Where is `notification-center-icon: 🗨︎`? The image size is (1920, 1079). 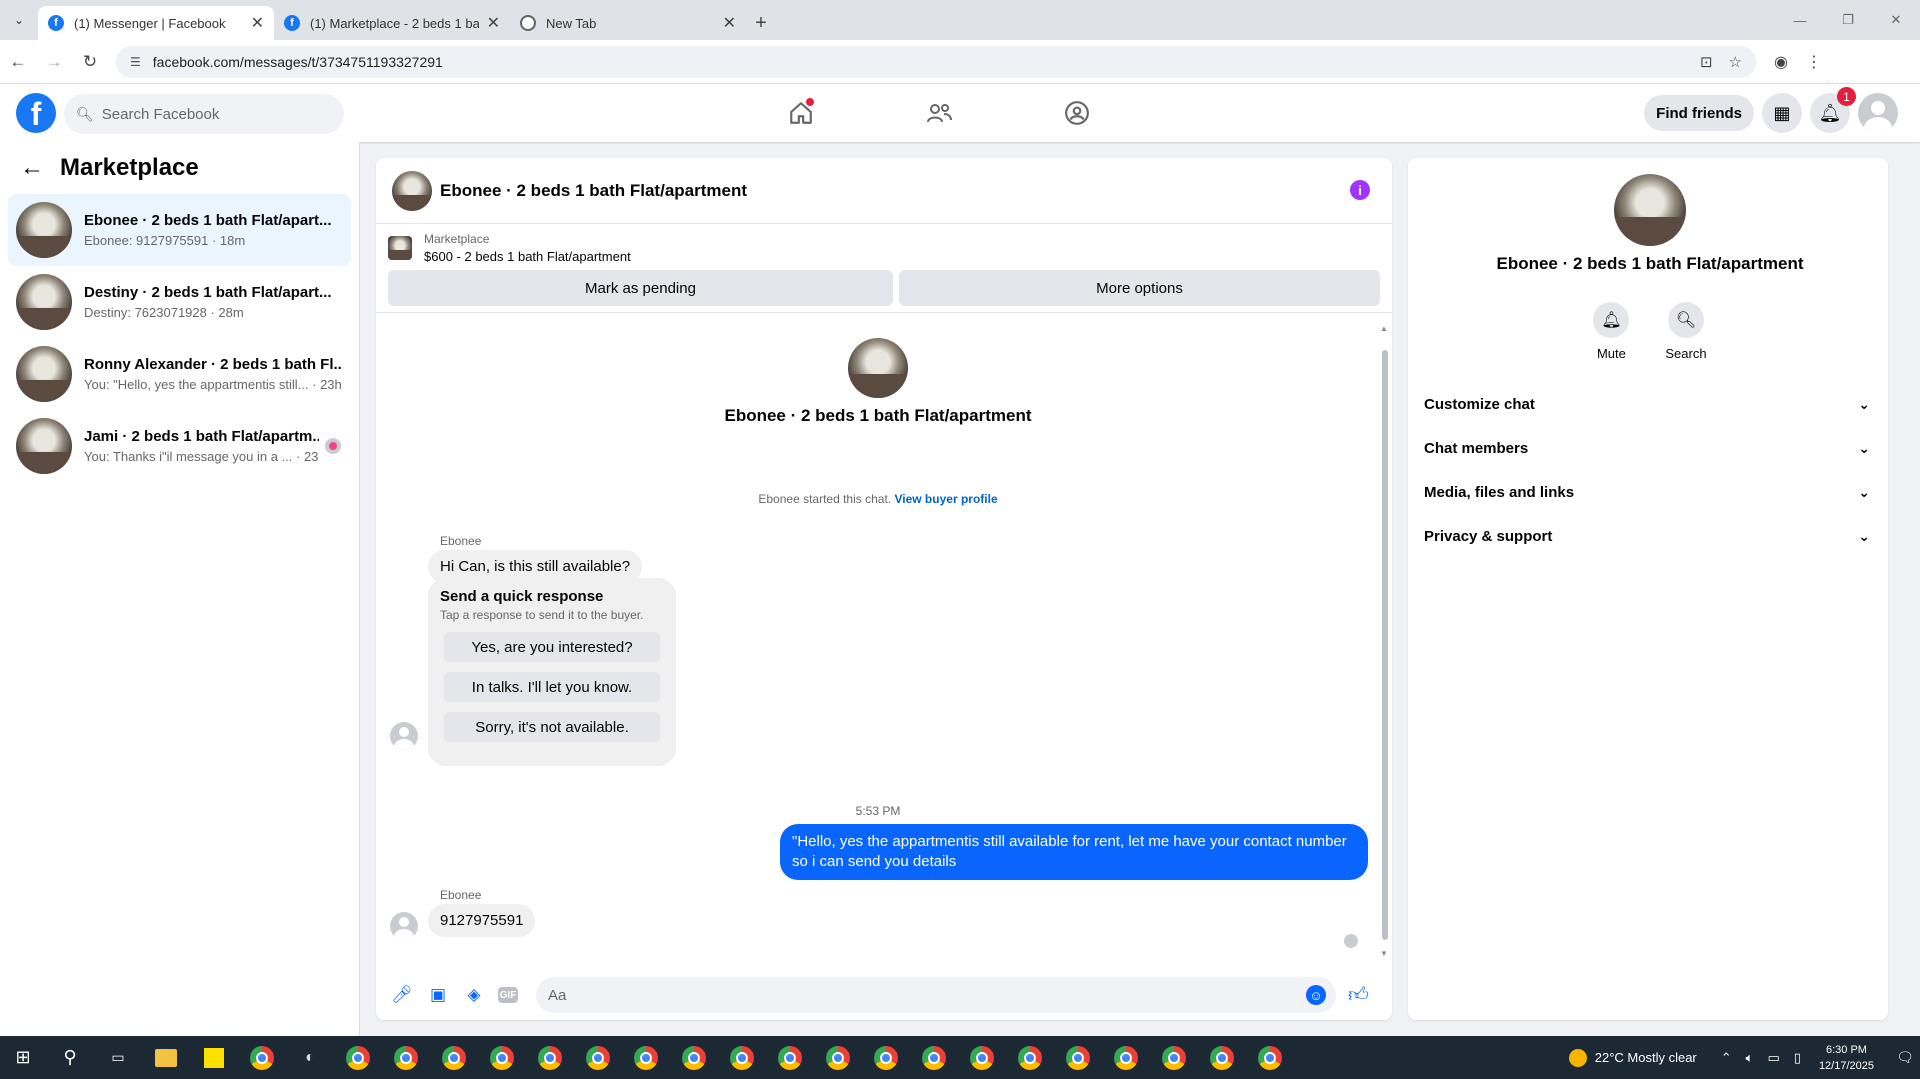 notification-center-icon: 🗨︎ is located at coordinates (1905, 1057).